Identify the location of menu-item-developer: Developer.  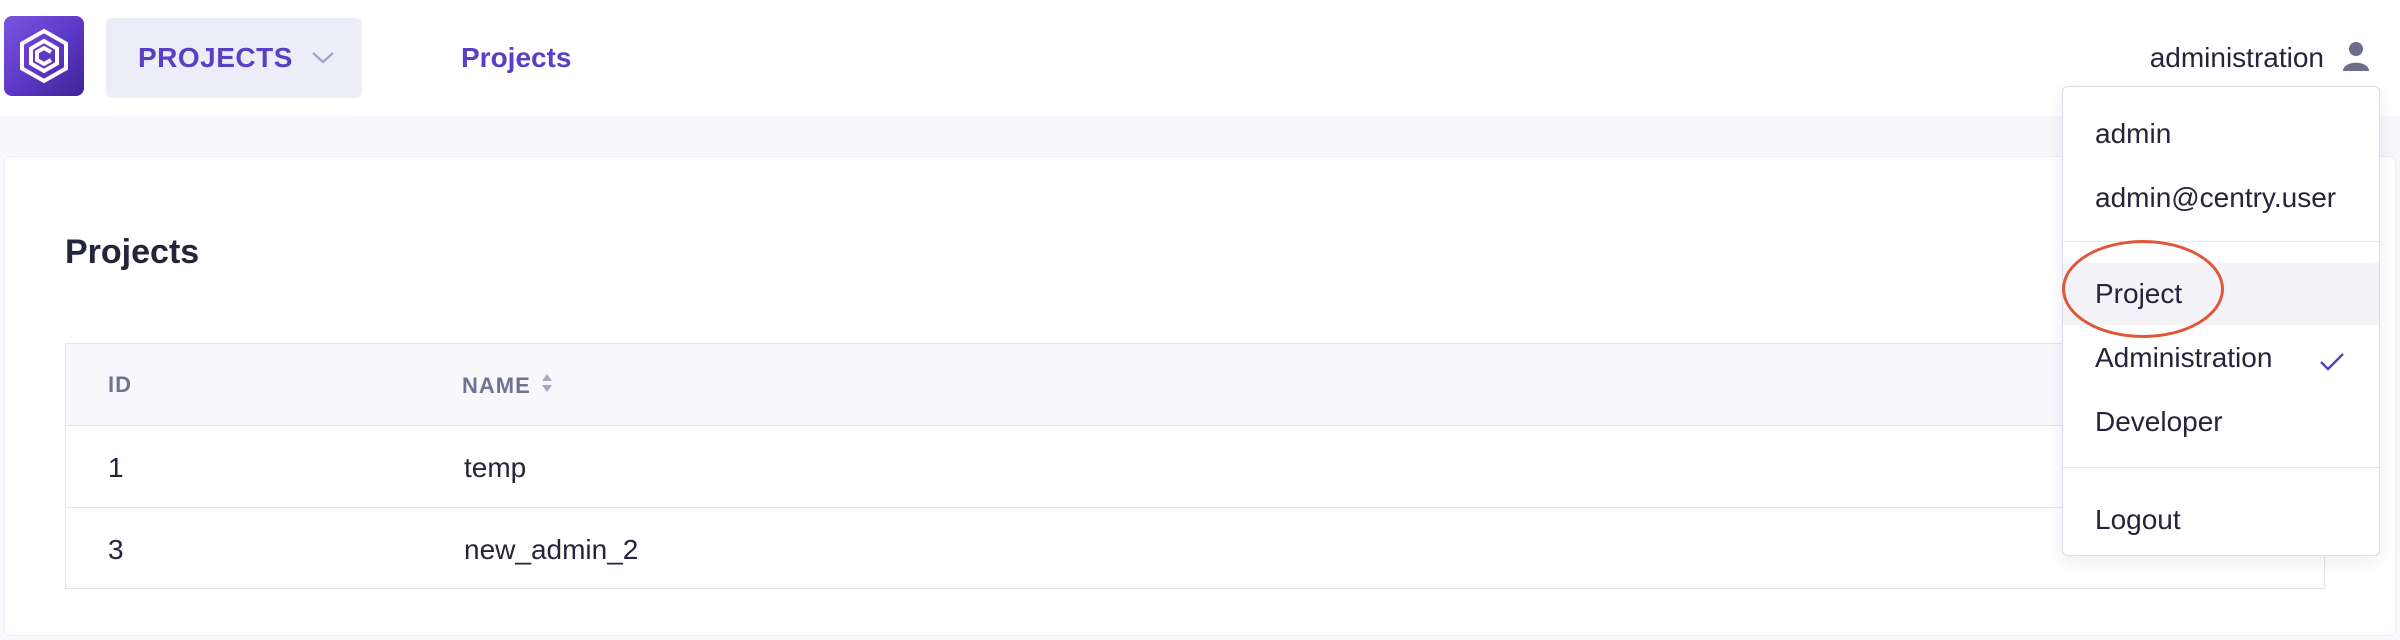
(2221, 422).